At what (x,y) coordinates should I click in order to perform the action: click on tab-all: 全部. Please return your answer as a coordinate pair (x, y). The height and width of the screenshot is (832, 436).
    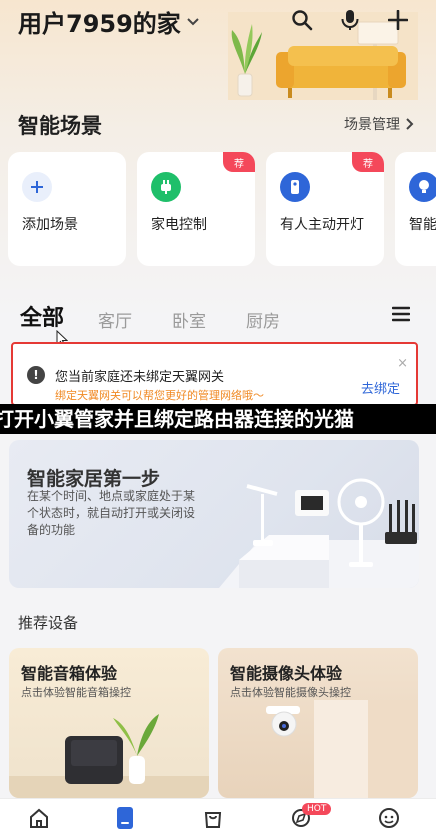
    Looking at the image, I should click on (42, 316).